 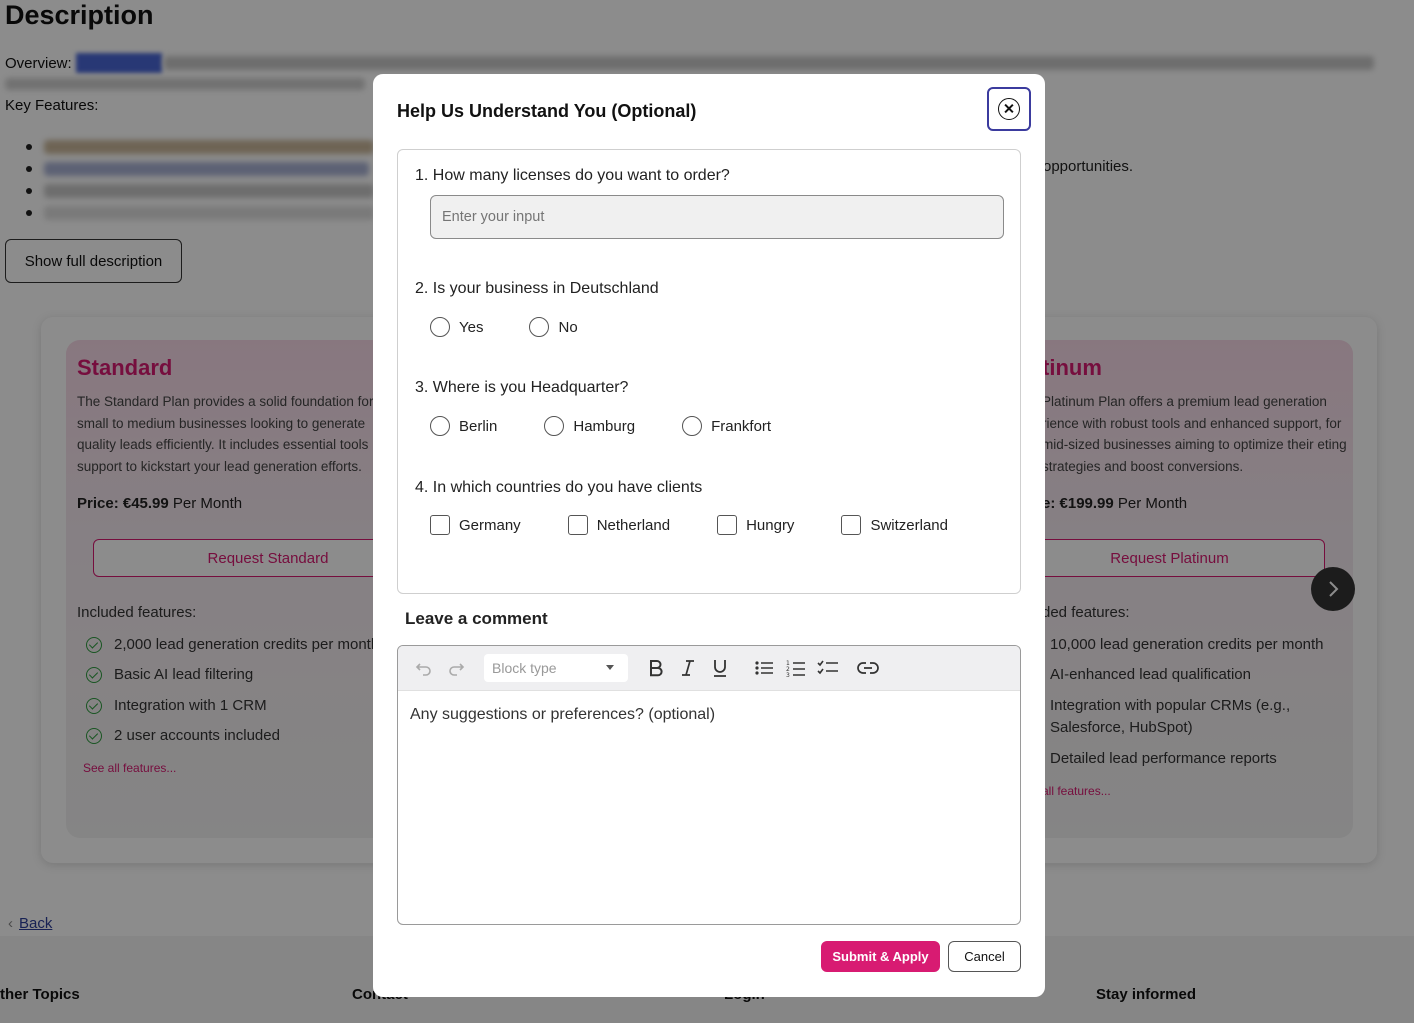 I want to click on underline-icon, so click(x=720, y=668).